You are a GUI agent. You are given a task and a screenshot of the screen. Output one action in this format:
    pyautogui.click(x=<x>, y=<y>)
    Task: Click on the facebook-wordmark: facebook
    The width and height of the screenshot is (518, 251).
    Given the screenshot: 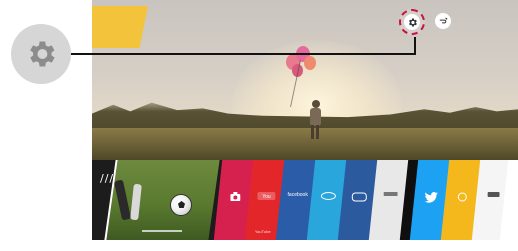 What is the action you would take?
    pyautogui.click(x=297, y=195)
    